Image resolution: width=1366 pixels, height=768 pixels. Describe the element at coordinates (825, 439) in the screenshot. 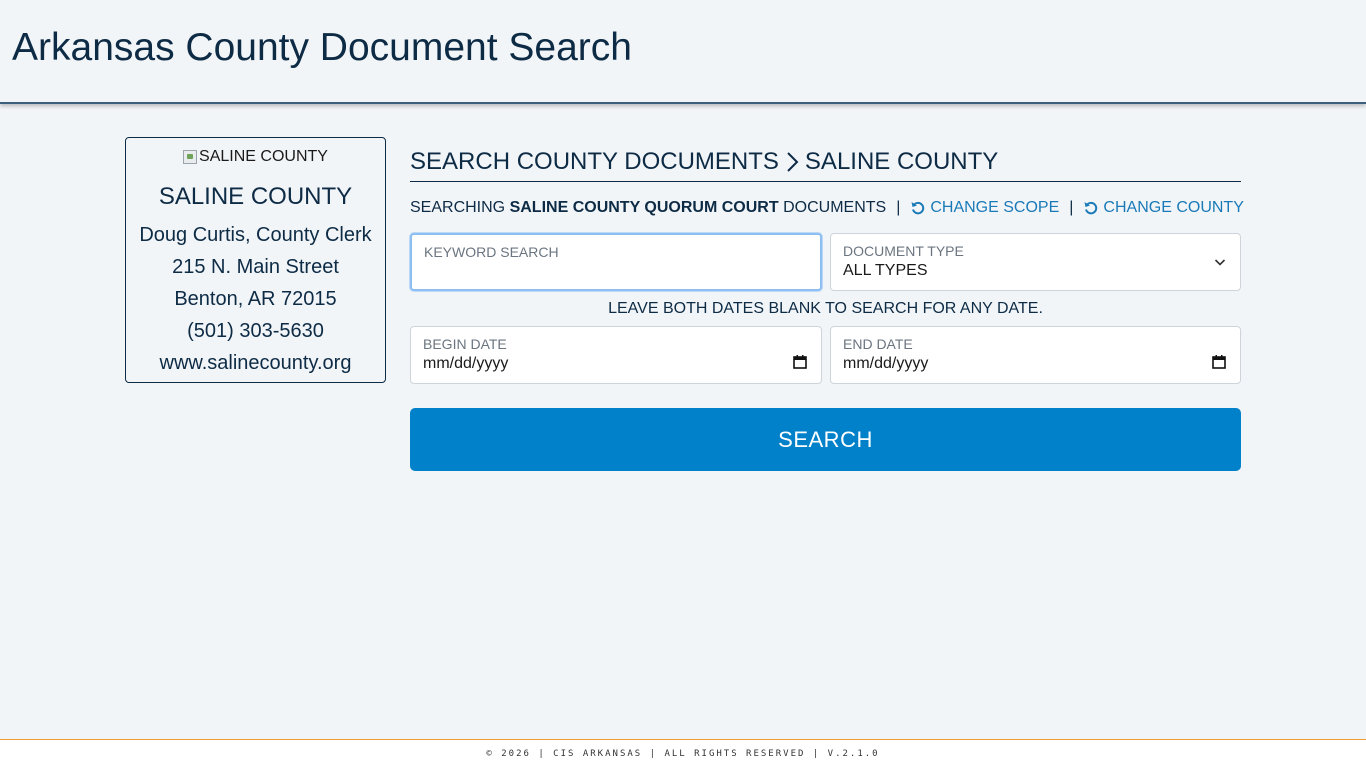

I see `search-button: SEARCH` at that location.